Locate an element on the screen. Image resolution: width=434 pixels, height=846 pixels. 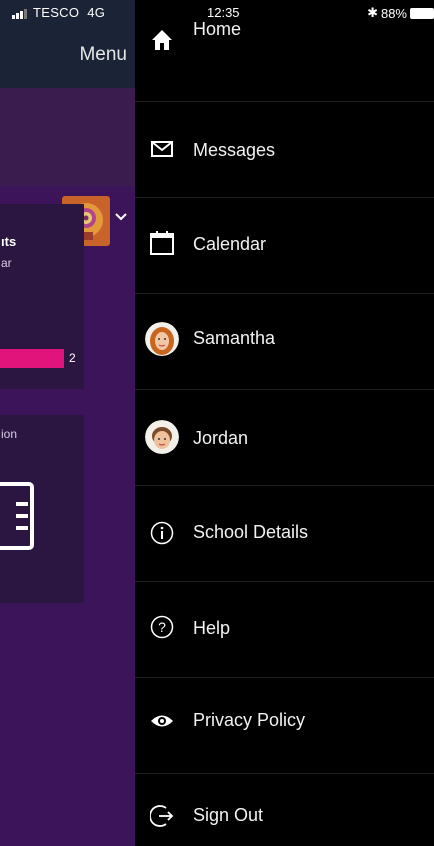
document-icon is located at coordinates (17, 516).